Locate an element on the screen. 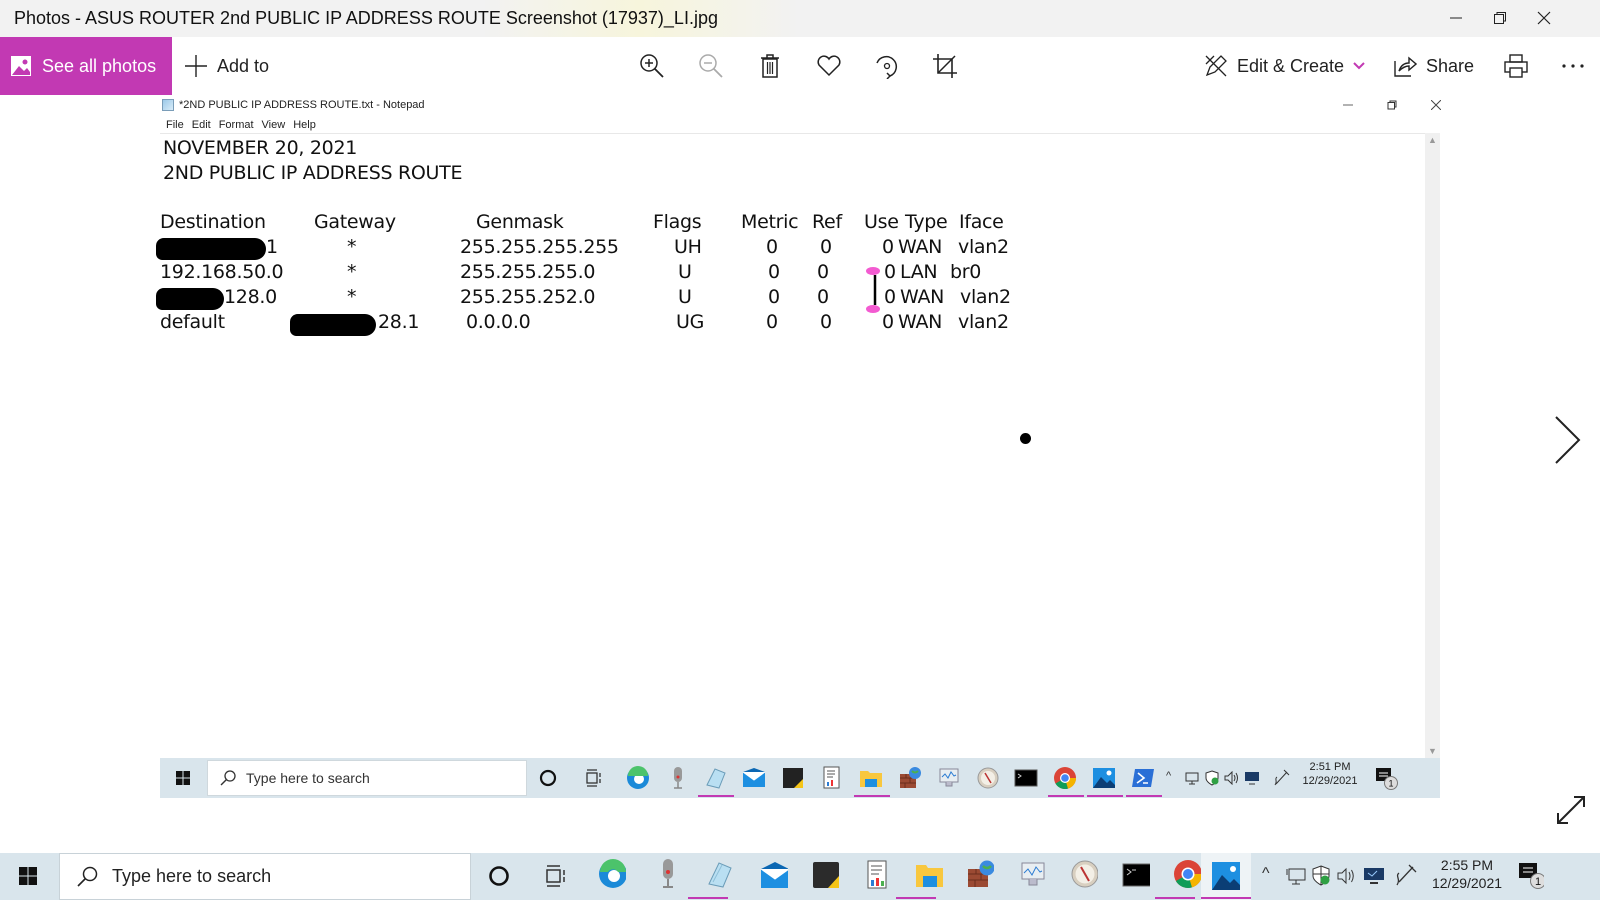 The height and width of the screenshot is (900, 1600). resource-monitor-button is located at coordinates (1032, 875).